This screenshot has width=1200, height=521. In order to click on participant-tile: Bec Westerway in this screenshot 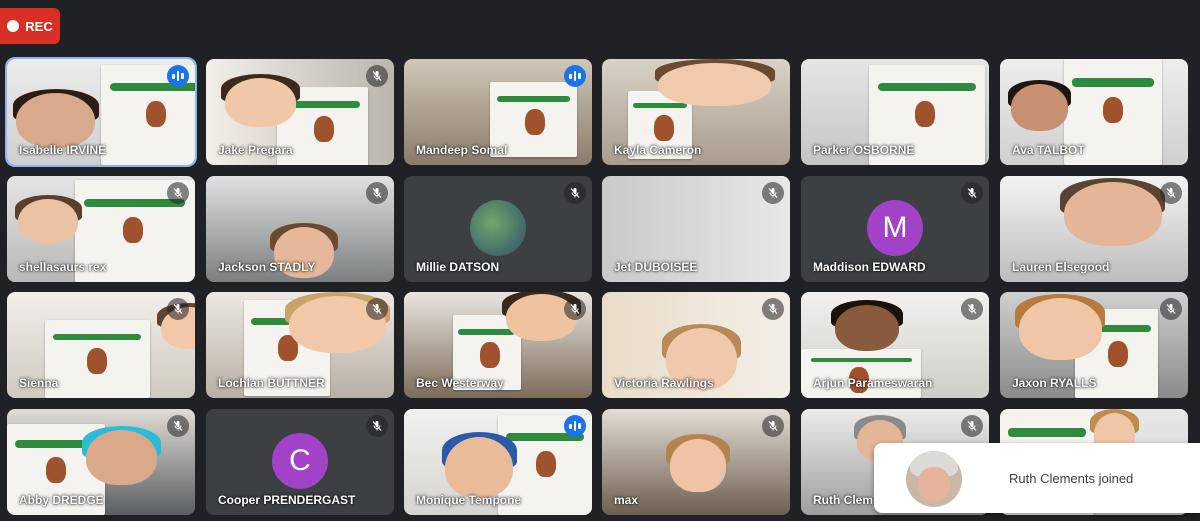, I will do `click(498, 345)`.